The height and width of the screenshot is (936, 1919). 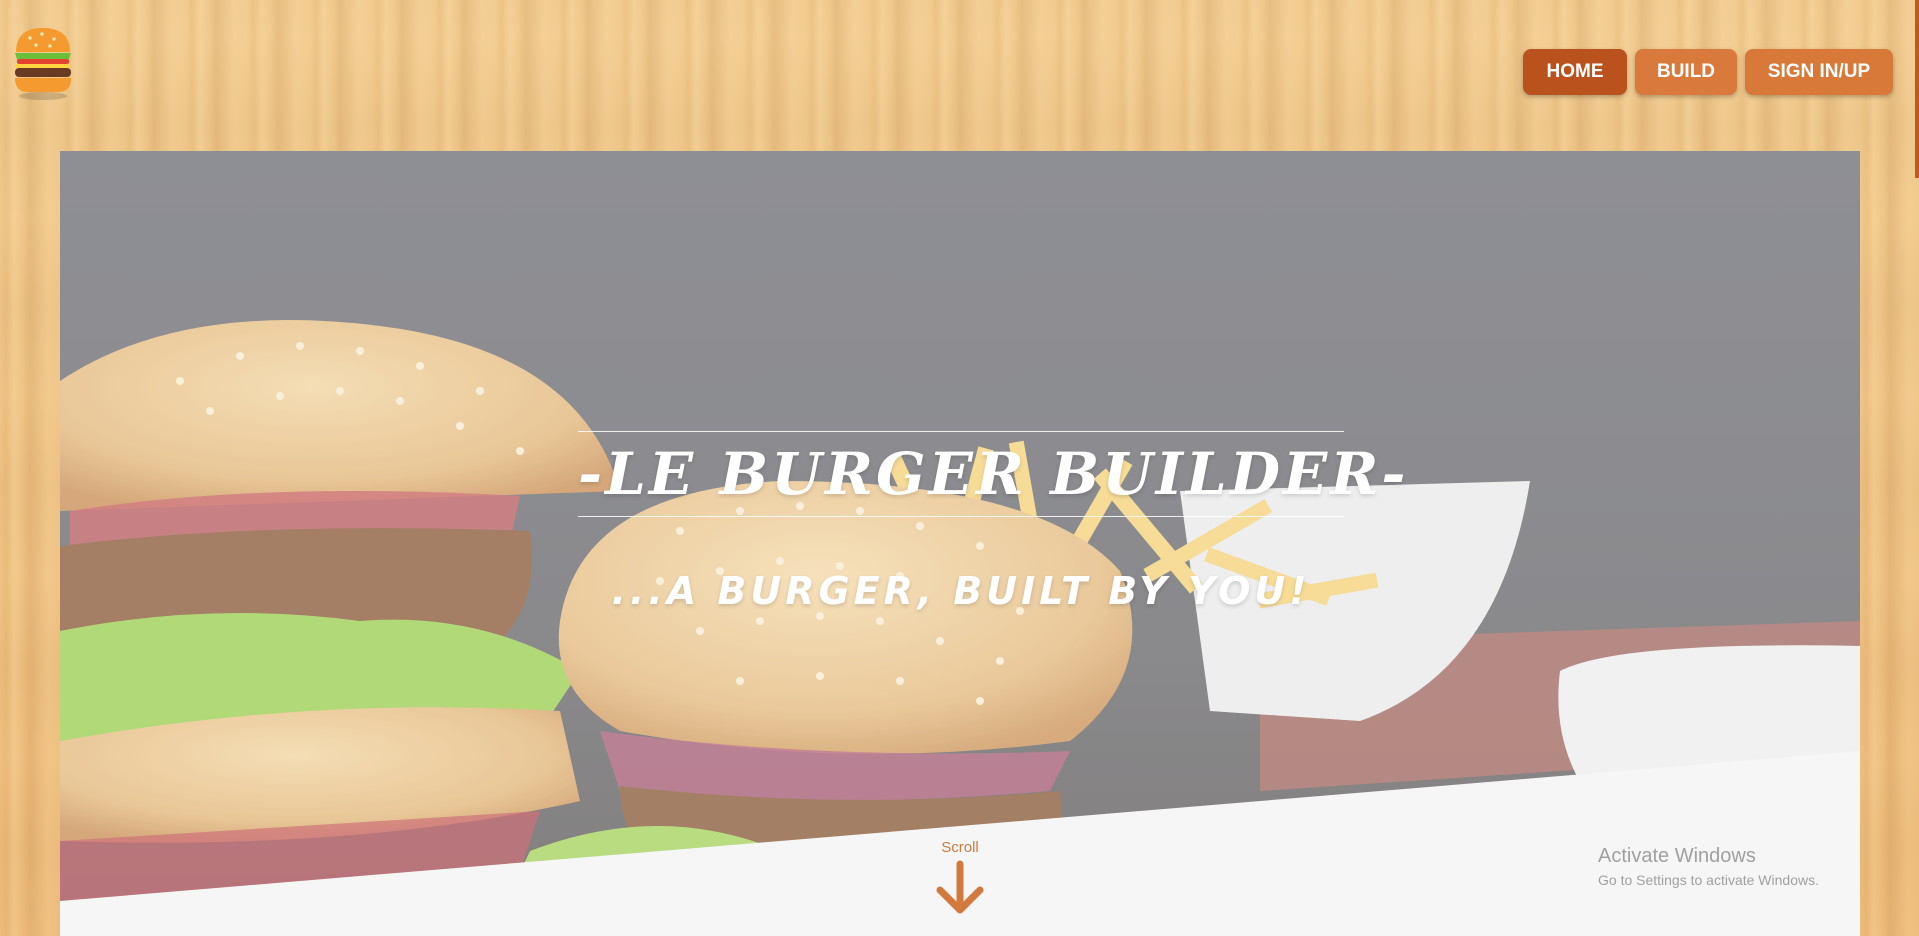 What do you see at coordinates (1677, 856) in the screenshot?
I see `watermark-line1: Activate Windows` at bounding box center [1677, 856].